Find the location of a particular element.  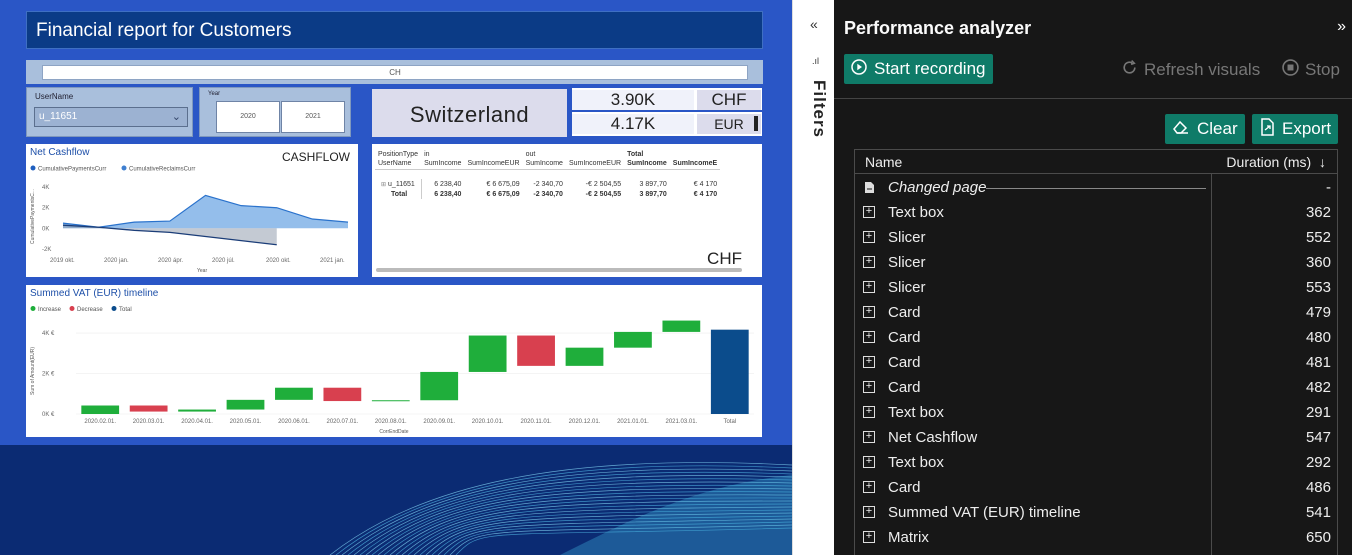

event-duration: 479 is located at coordinates (1318, 312).